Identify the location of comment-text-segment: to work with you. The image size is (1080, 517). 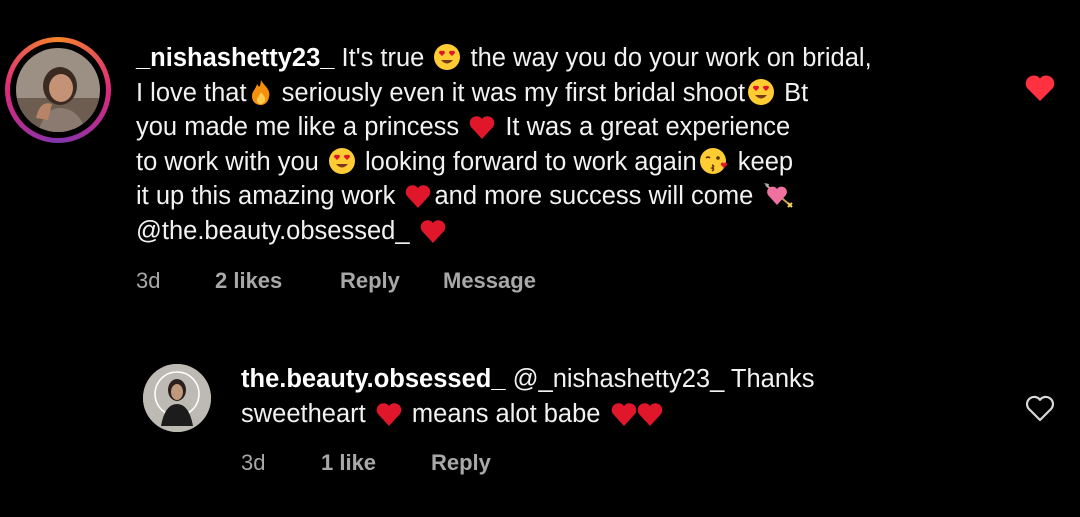
(231, 161).